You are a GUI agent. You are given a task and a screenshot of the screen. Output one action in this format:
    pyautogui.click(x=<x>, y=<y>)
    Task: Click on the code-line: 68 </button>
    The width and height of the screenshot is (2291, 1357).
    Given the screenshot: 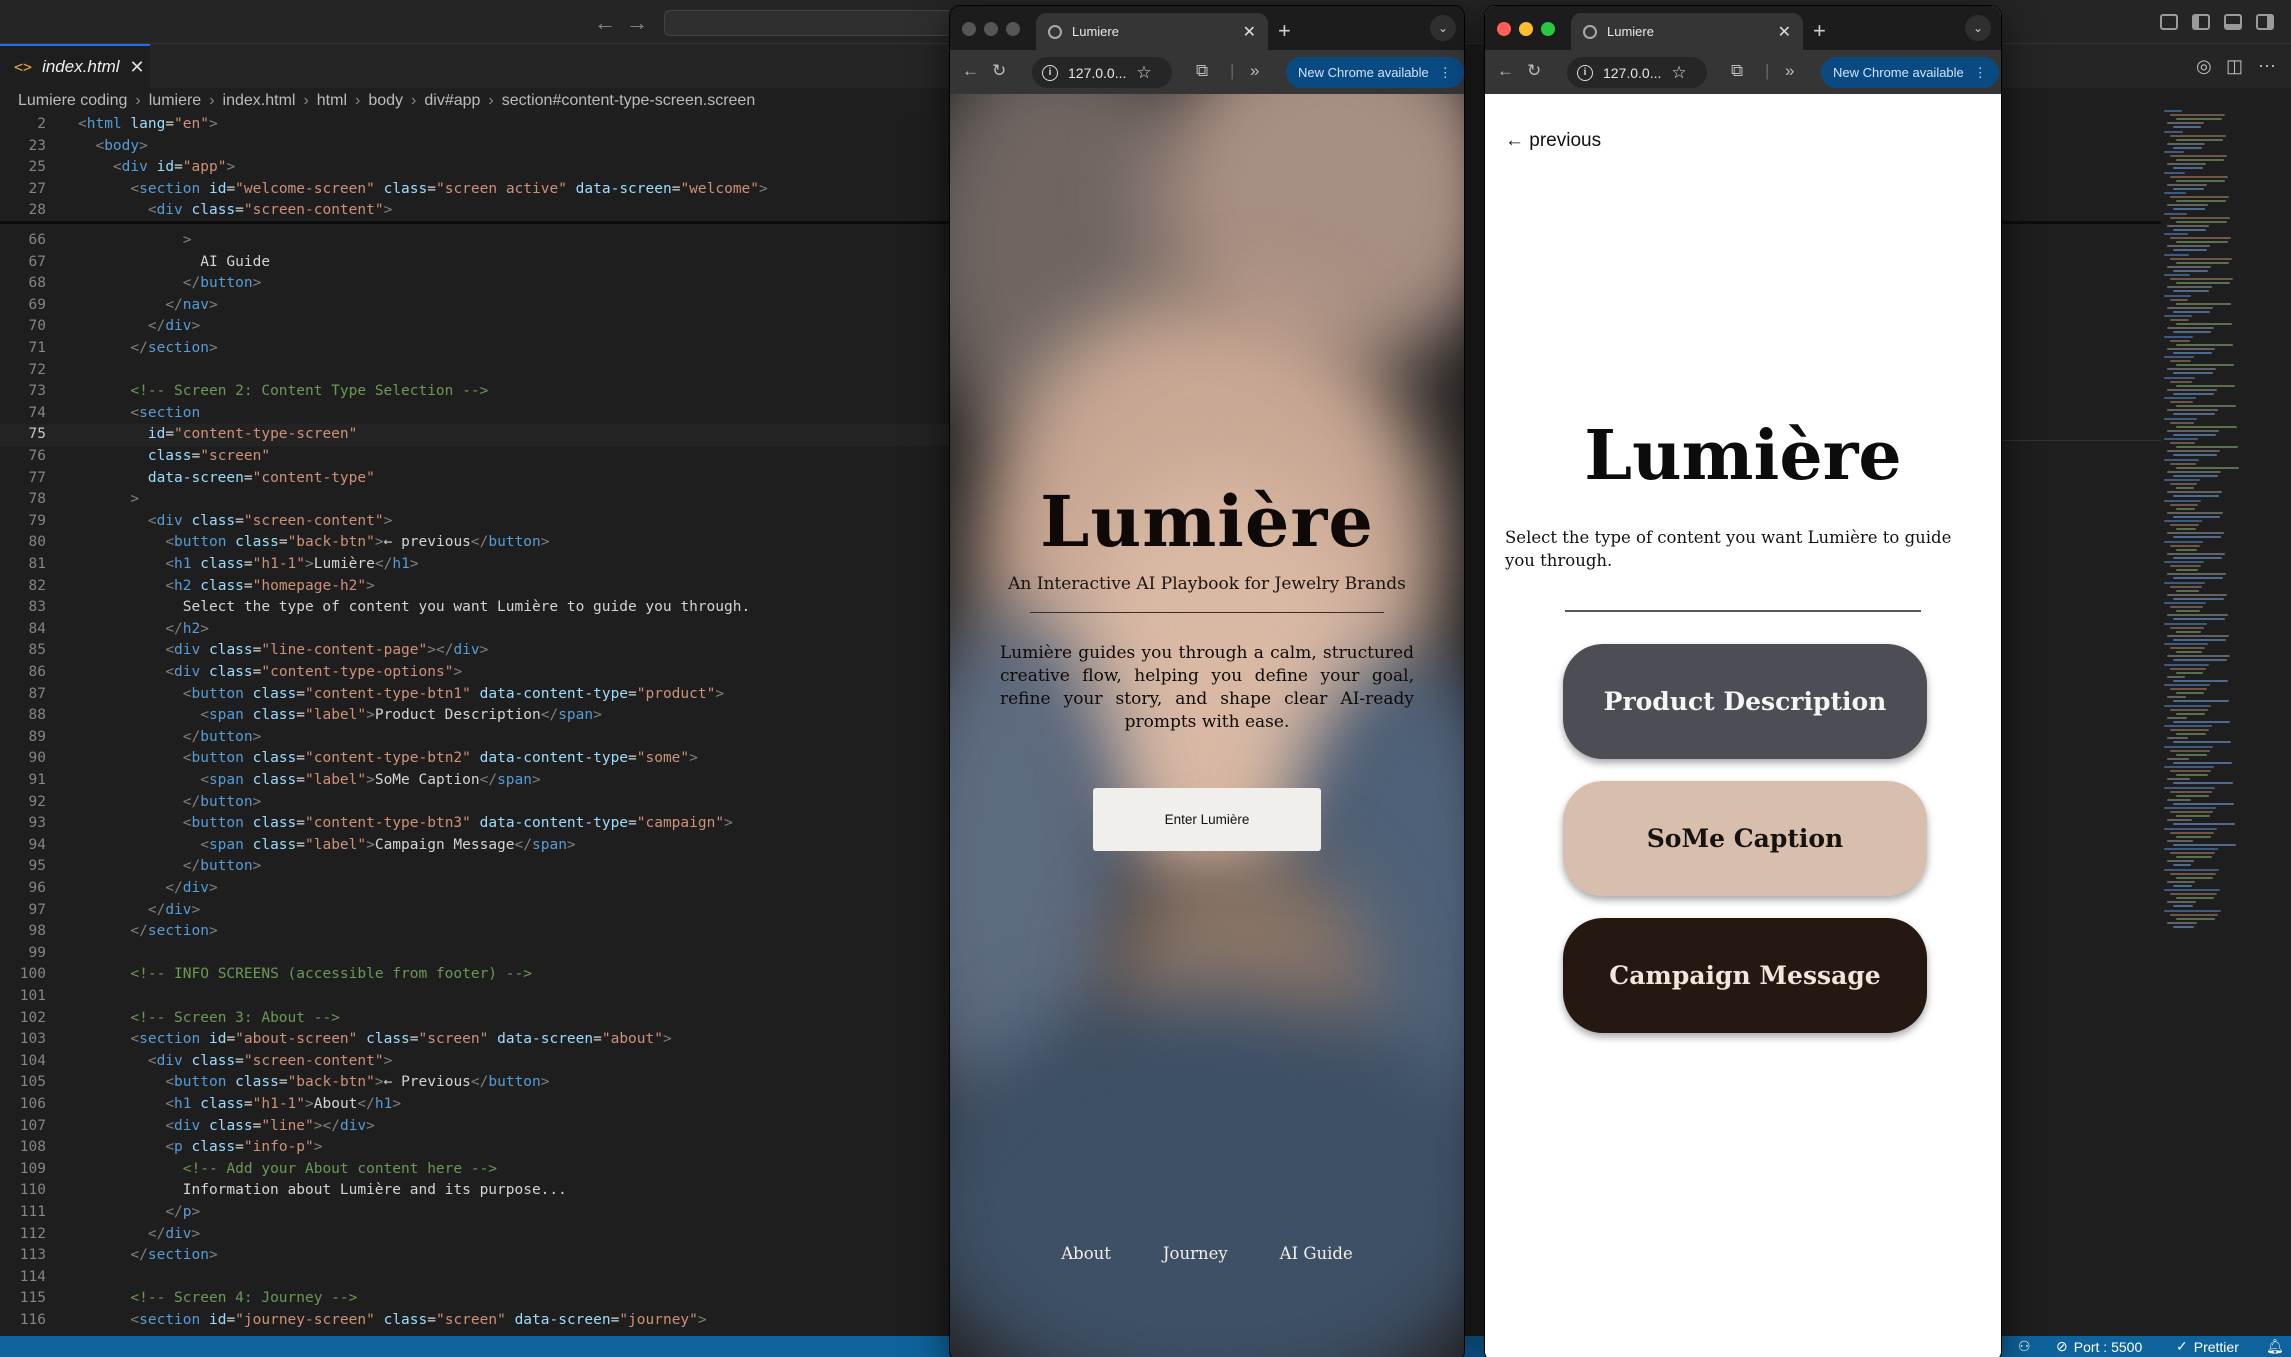 What is the action you would take?
    pyautogui.click(x=480, y=284)
    